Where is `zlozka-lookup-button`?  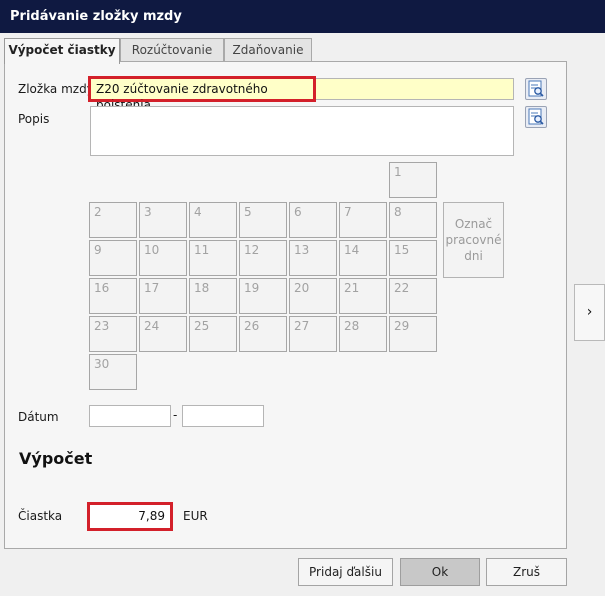 zlozka-lookup-button is located at coordinates (536, 89).